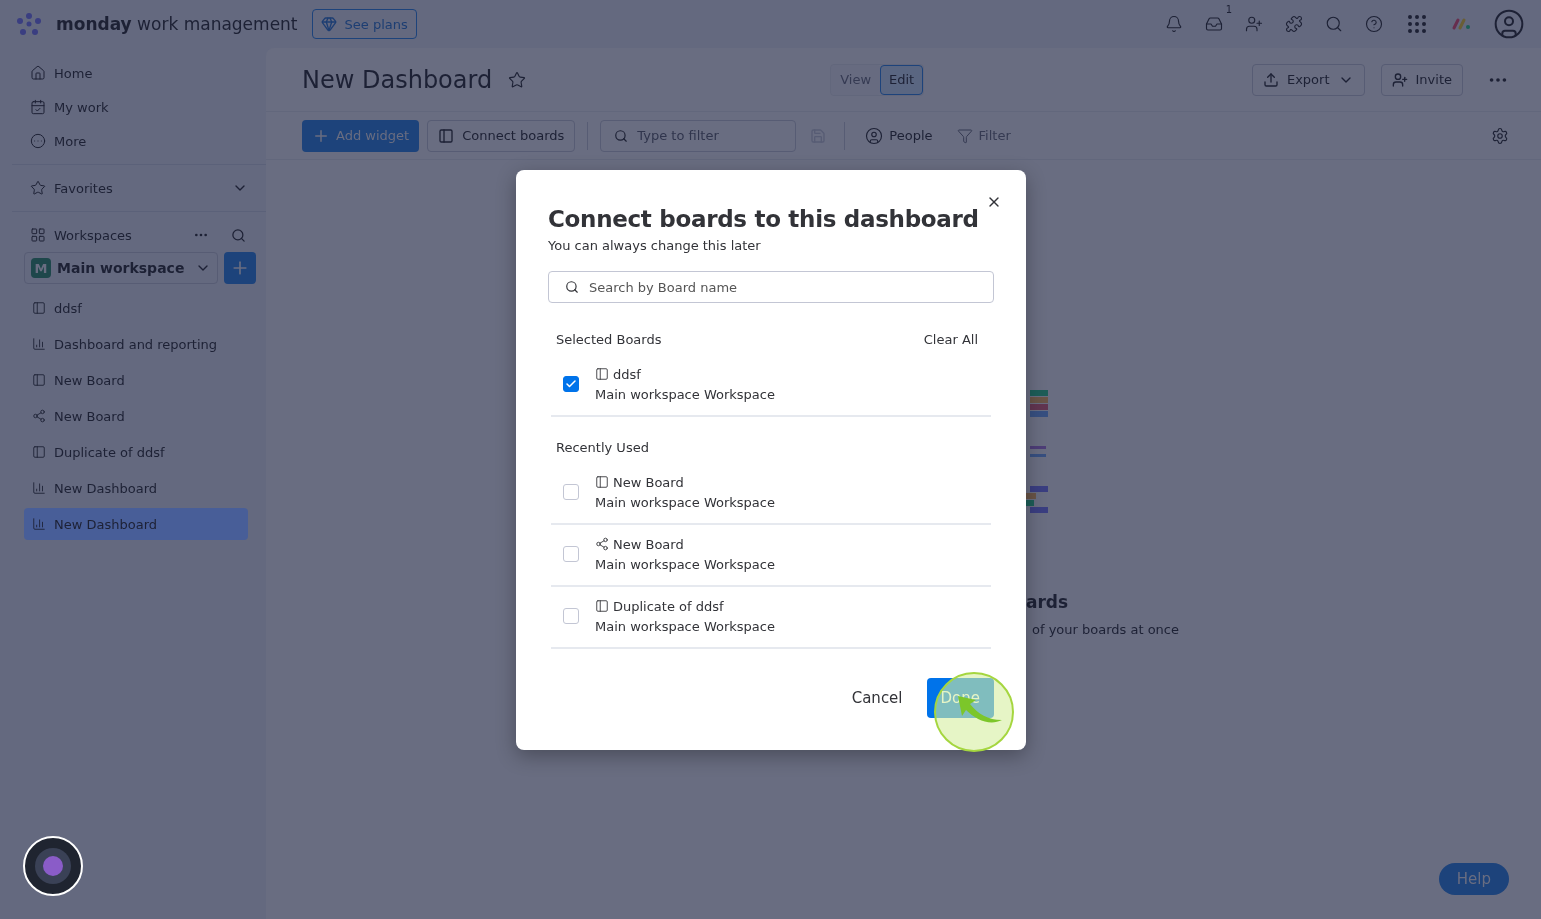 This screenshot has width=1541, height=919. What do you see at coordinates (1461, 24) in the screenshot?
I see `brand-mark-icon` at bounding box center [1461, 24].